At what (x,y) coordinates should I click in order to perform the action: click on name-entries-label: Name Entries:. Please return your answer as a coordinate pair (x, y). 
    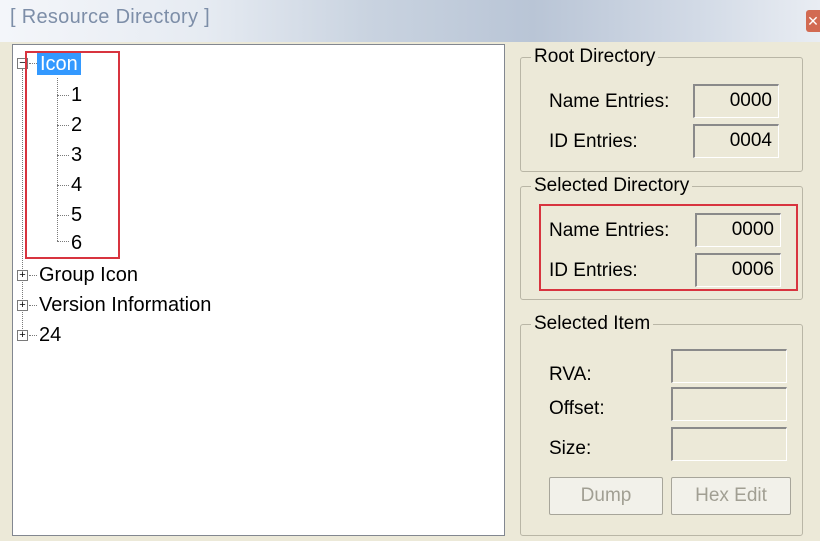
    Looking at the image, I should click on (609, 101).